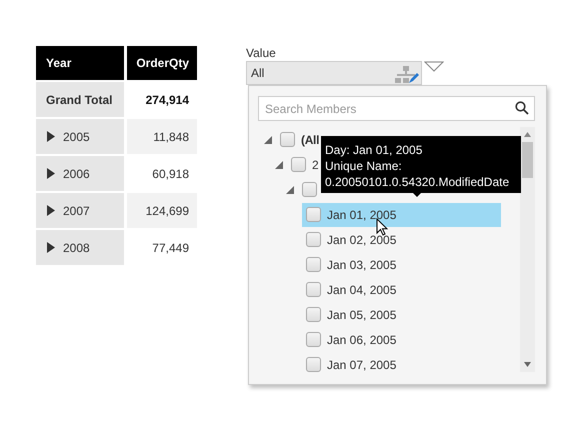 The height and width of the screenshot is (428, 587). What do you see at coordinates (334, 73) in the screenshot?
I see `value-field: All` at bounding box center [334, 73].